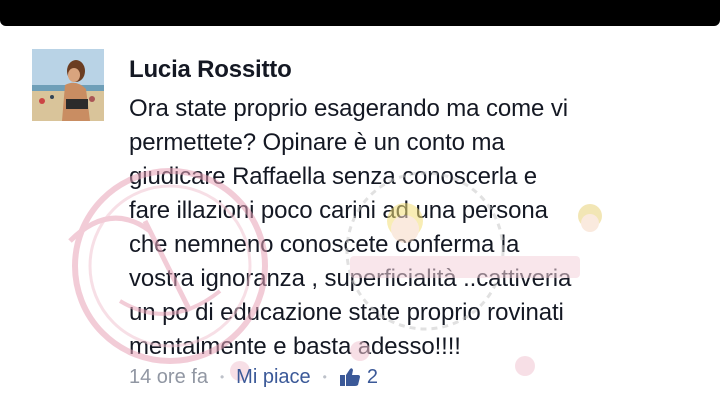  Describe the element at coordinates (295, 346) in the screenshot. I see `comment-line: mentalmente e basta adesso!!!!` at that location.